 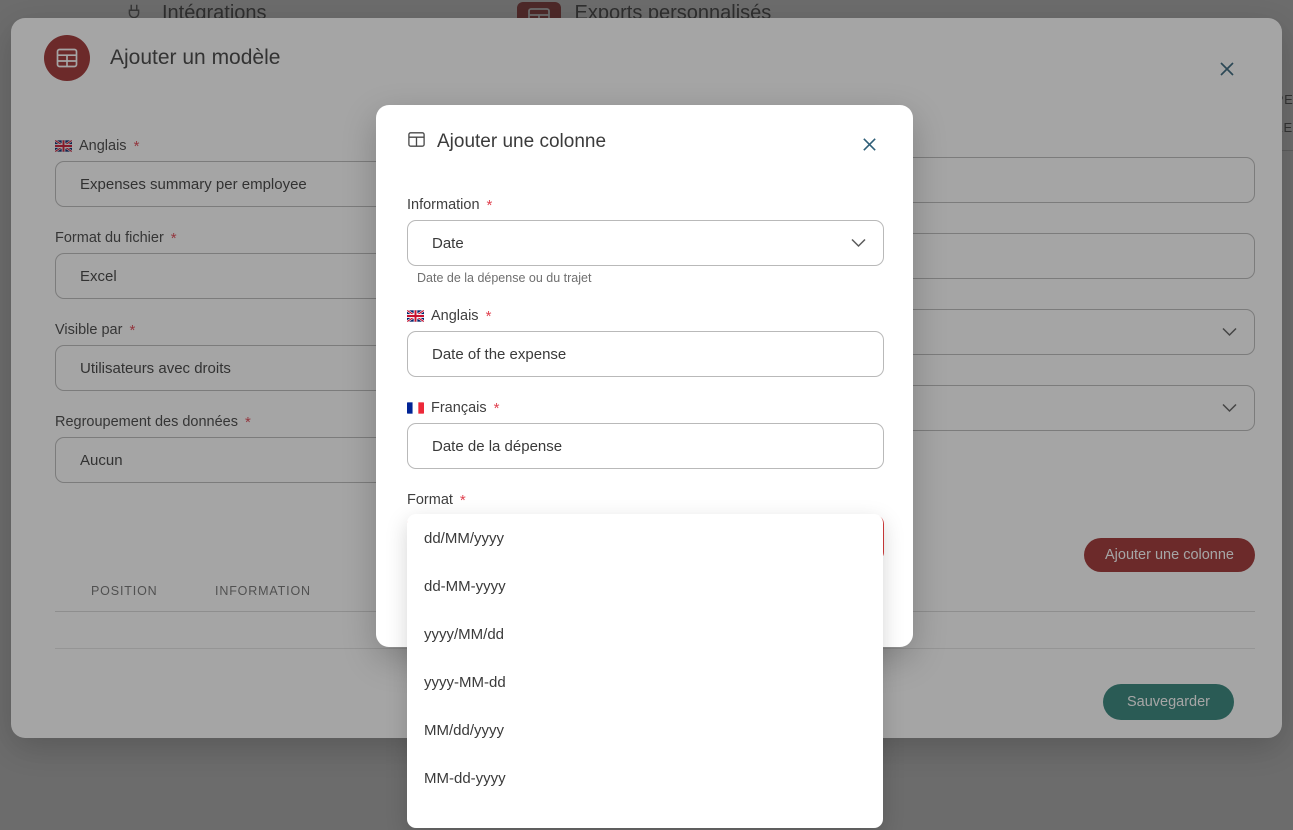 What do you see at coordinates (459, 408) in the screenshot?
I see `field-label-text: Français` at bounding box center [459, 408].